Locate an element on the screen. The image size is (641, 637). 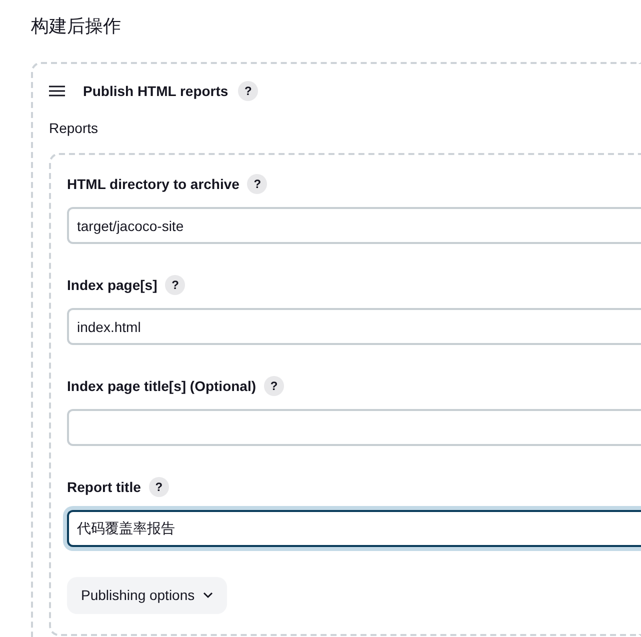
text-field: 代码覆盖率报告 is located at coordinates (354, 528).